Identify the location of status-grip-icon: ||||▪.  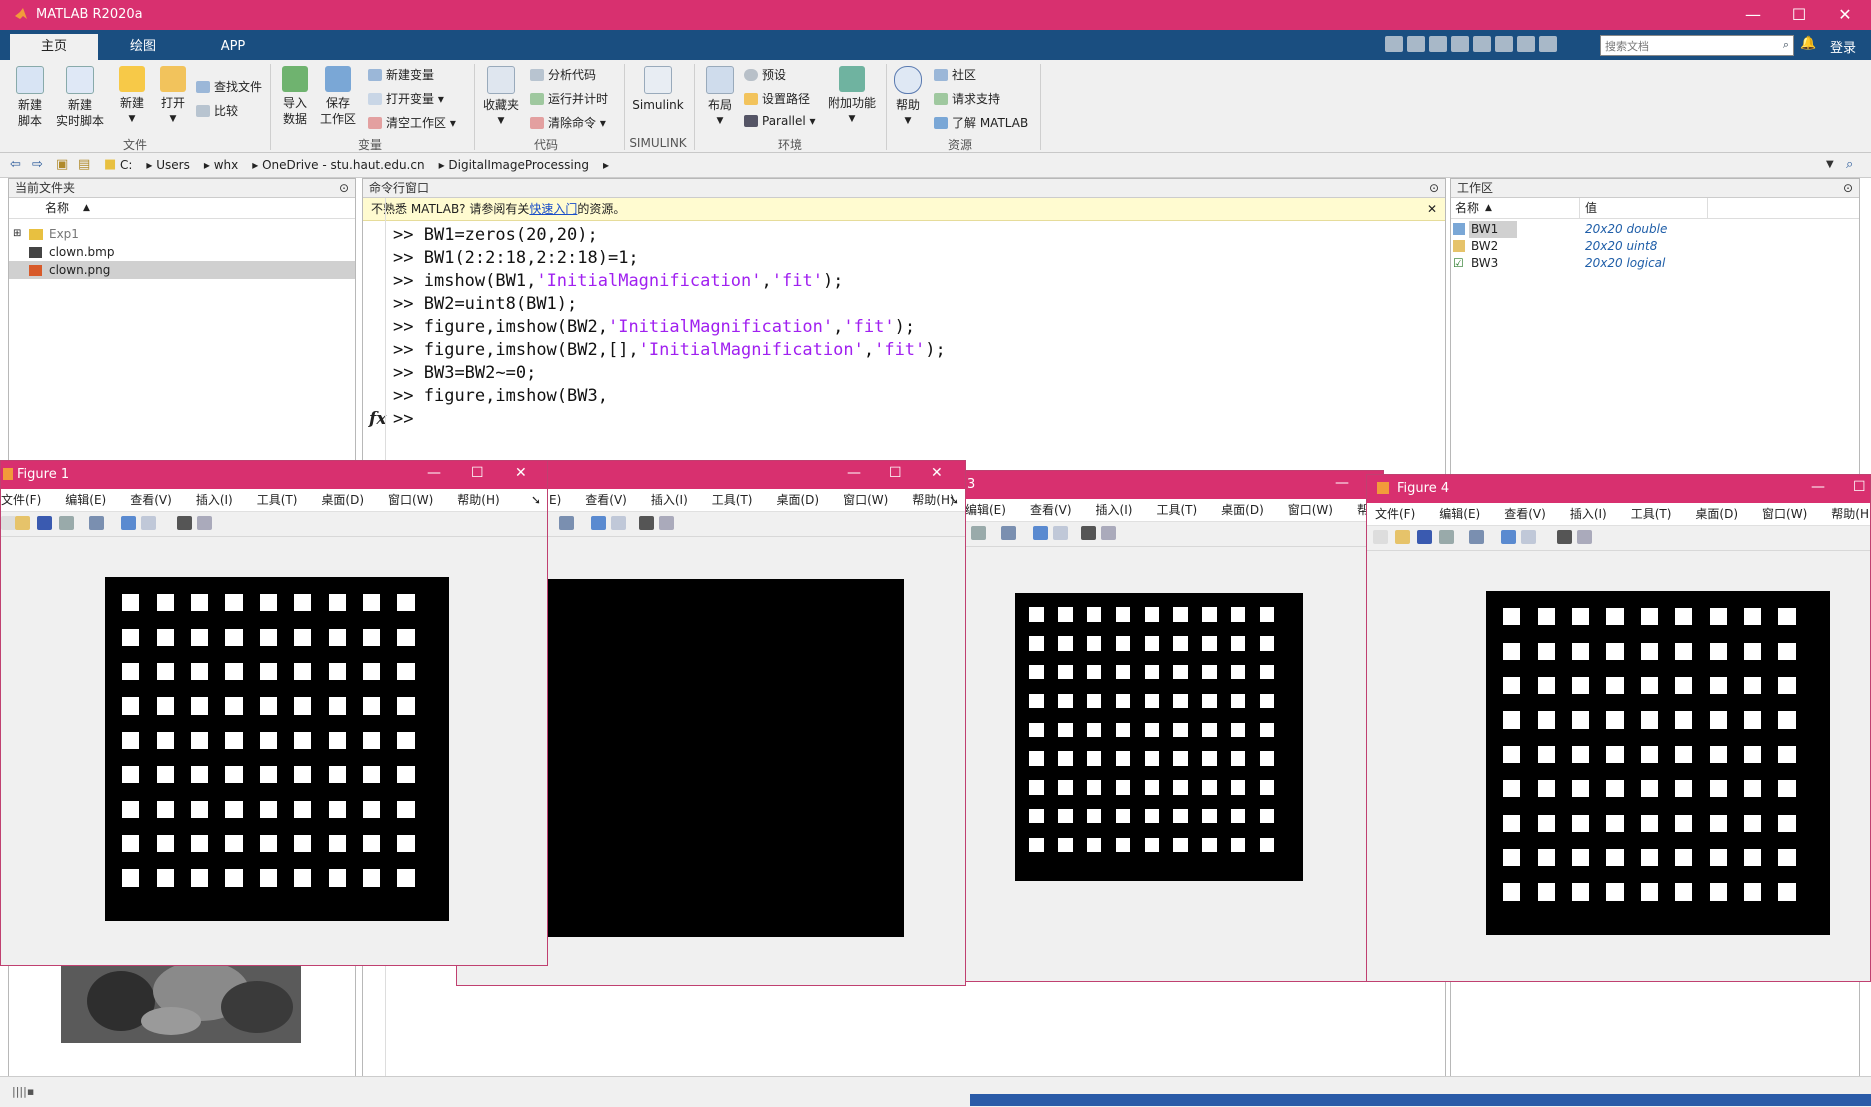
(23, 1091).